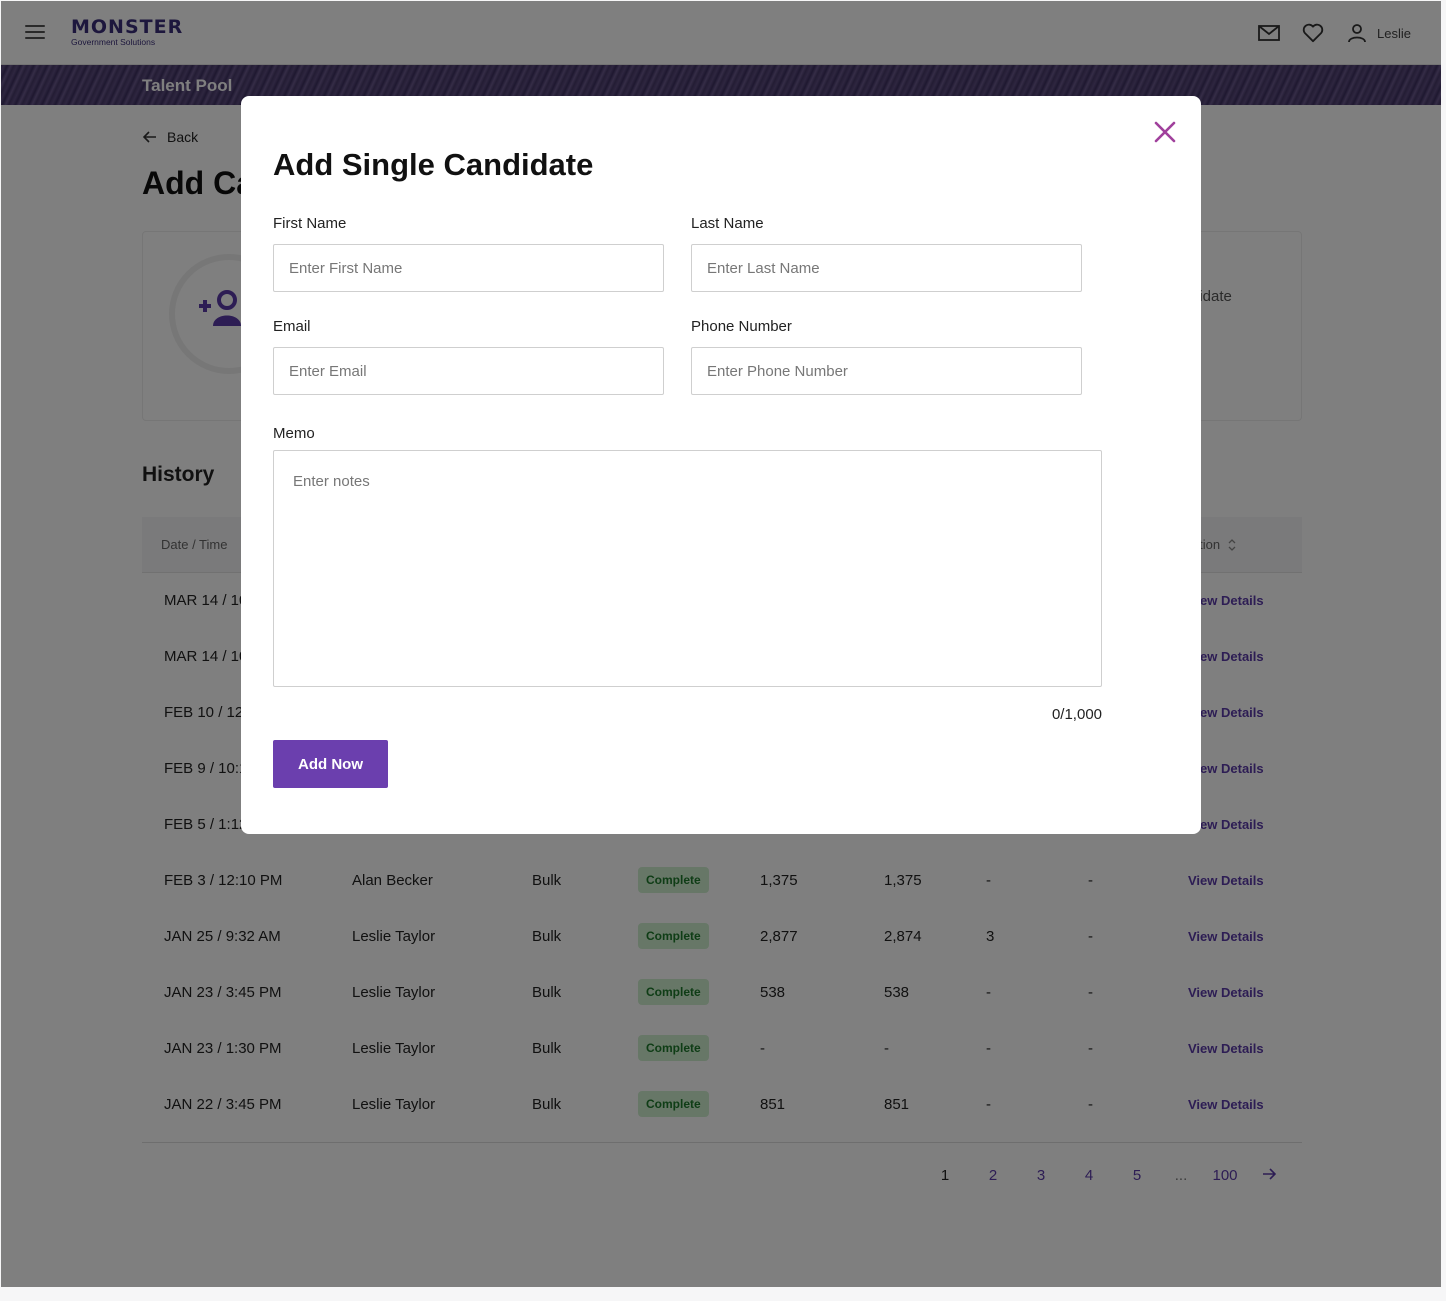  What do you see at coordinates (468, 268) in the screenshot?
I see `first-name-input` at bounding box center [468, 268].